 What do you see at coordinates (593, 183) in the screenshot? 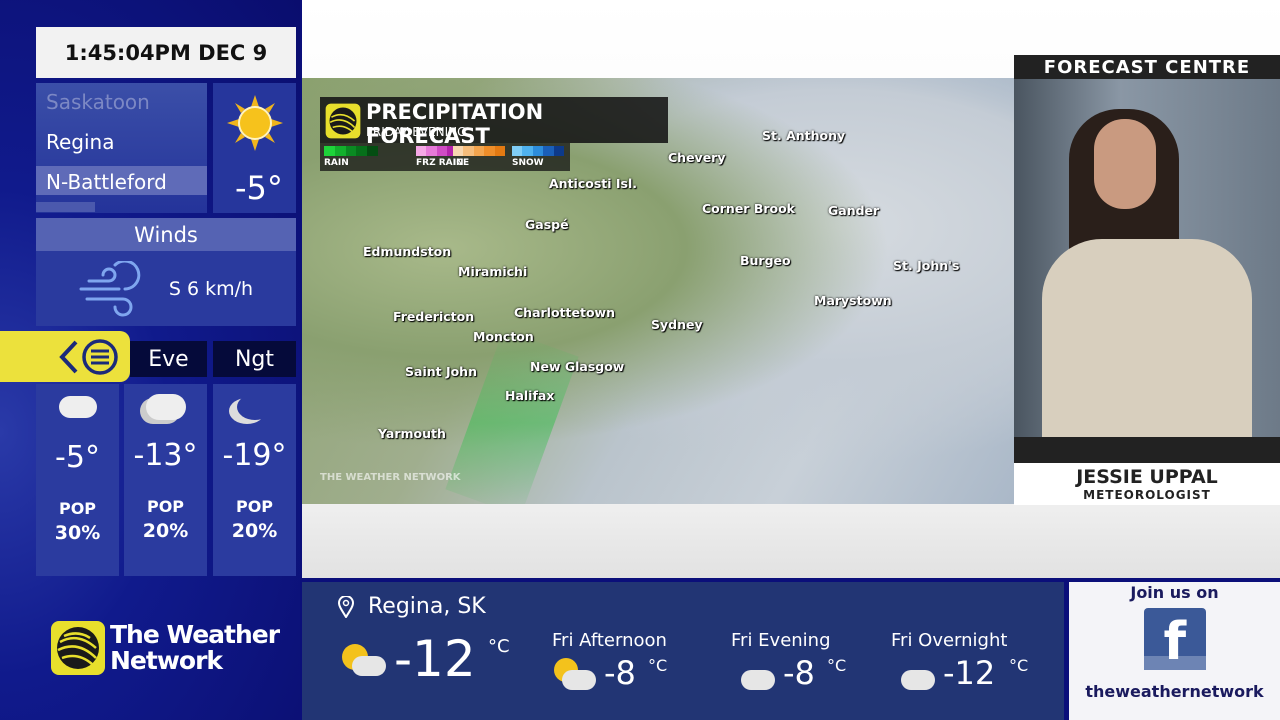
I see `map-place-label: Anticosti Isl.` at bounding box center [593, 183].